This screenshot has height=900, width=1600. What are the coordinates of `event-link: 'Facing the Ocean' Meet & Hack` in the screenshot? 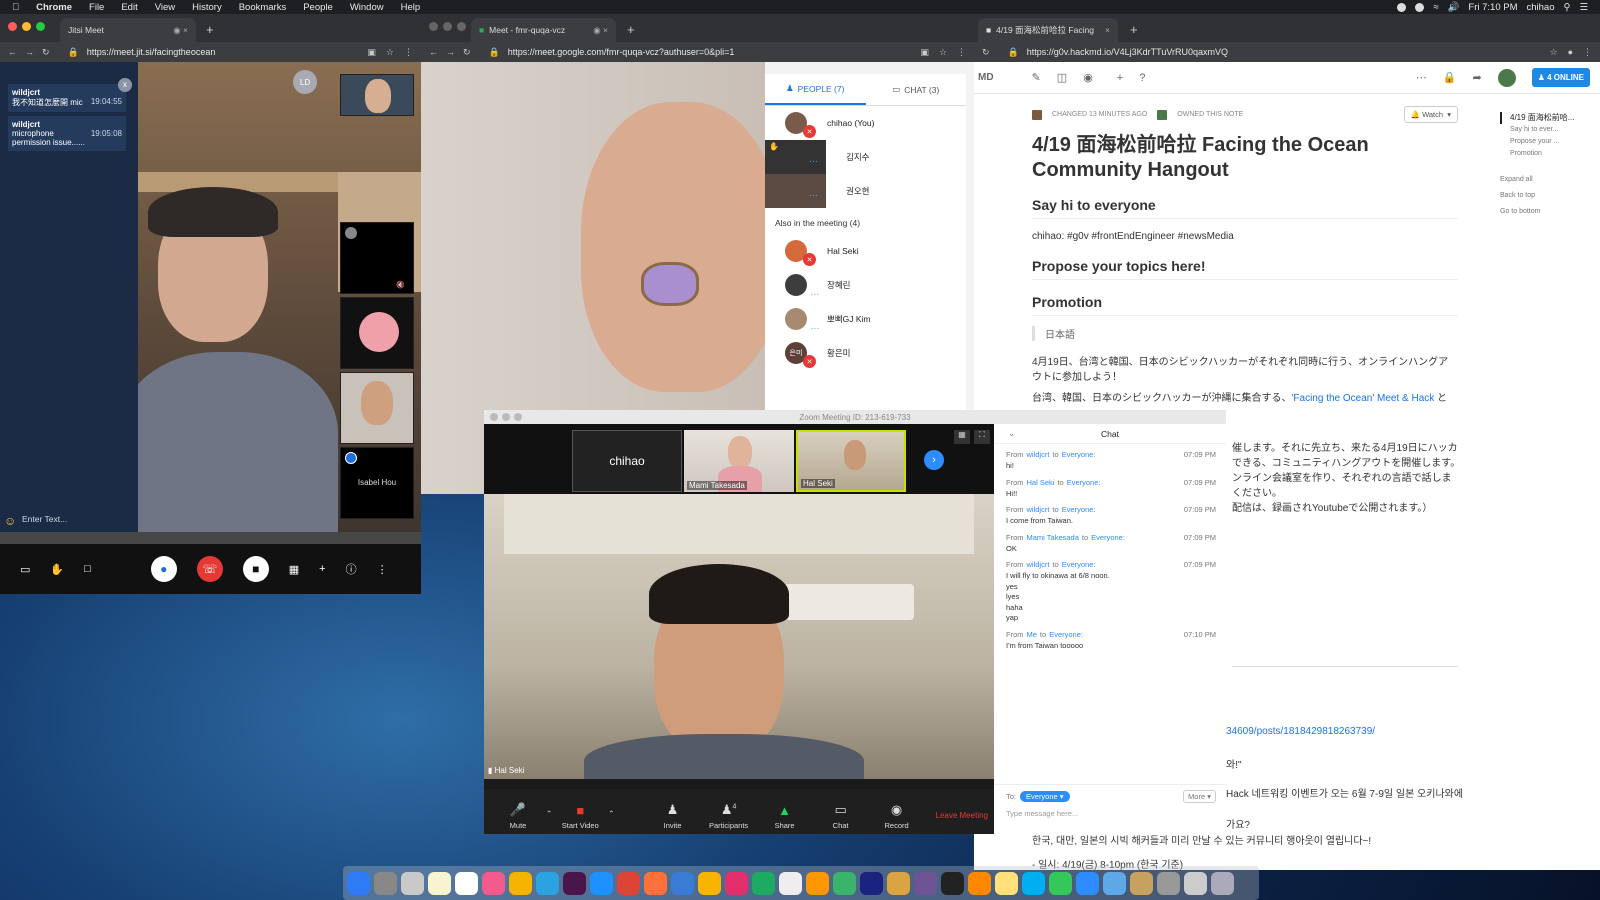 It's located at (1363, 398).